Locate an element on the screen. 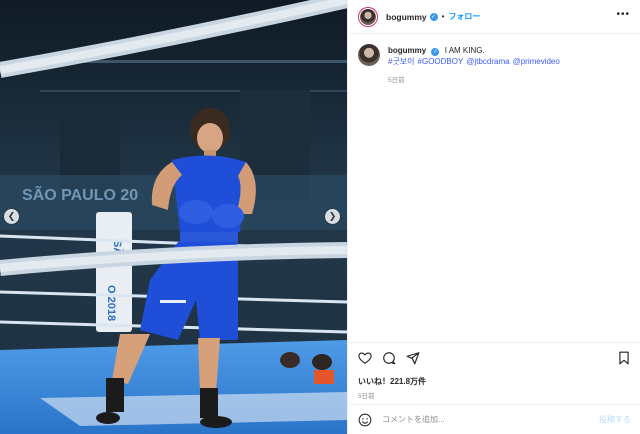 Image resolution: width=640 pixels, height=434 pixels. hashtag-goodboy: #GOODBOY is located at coordinates (441, 61).